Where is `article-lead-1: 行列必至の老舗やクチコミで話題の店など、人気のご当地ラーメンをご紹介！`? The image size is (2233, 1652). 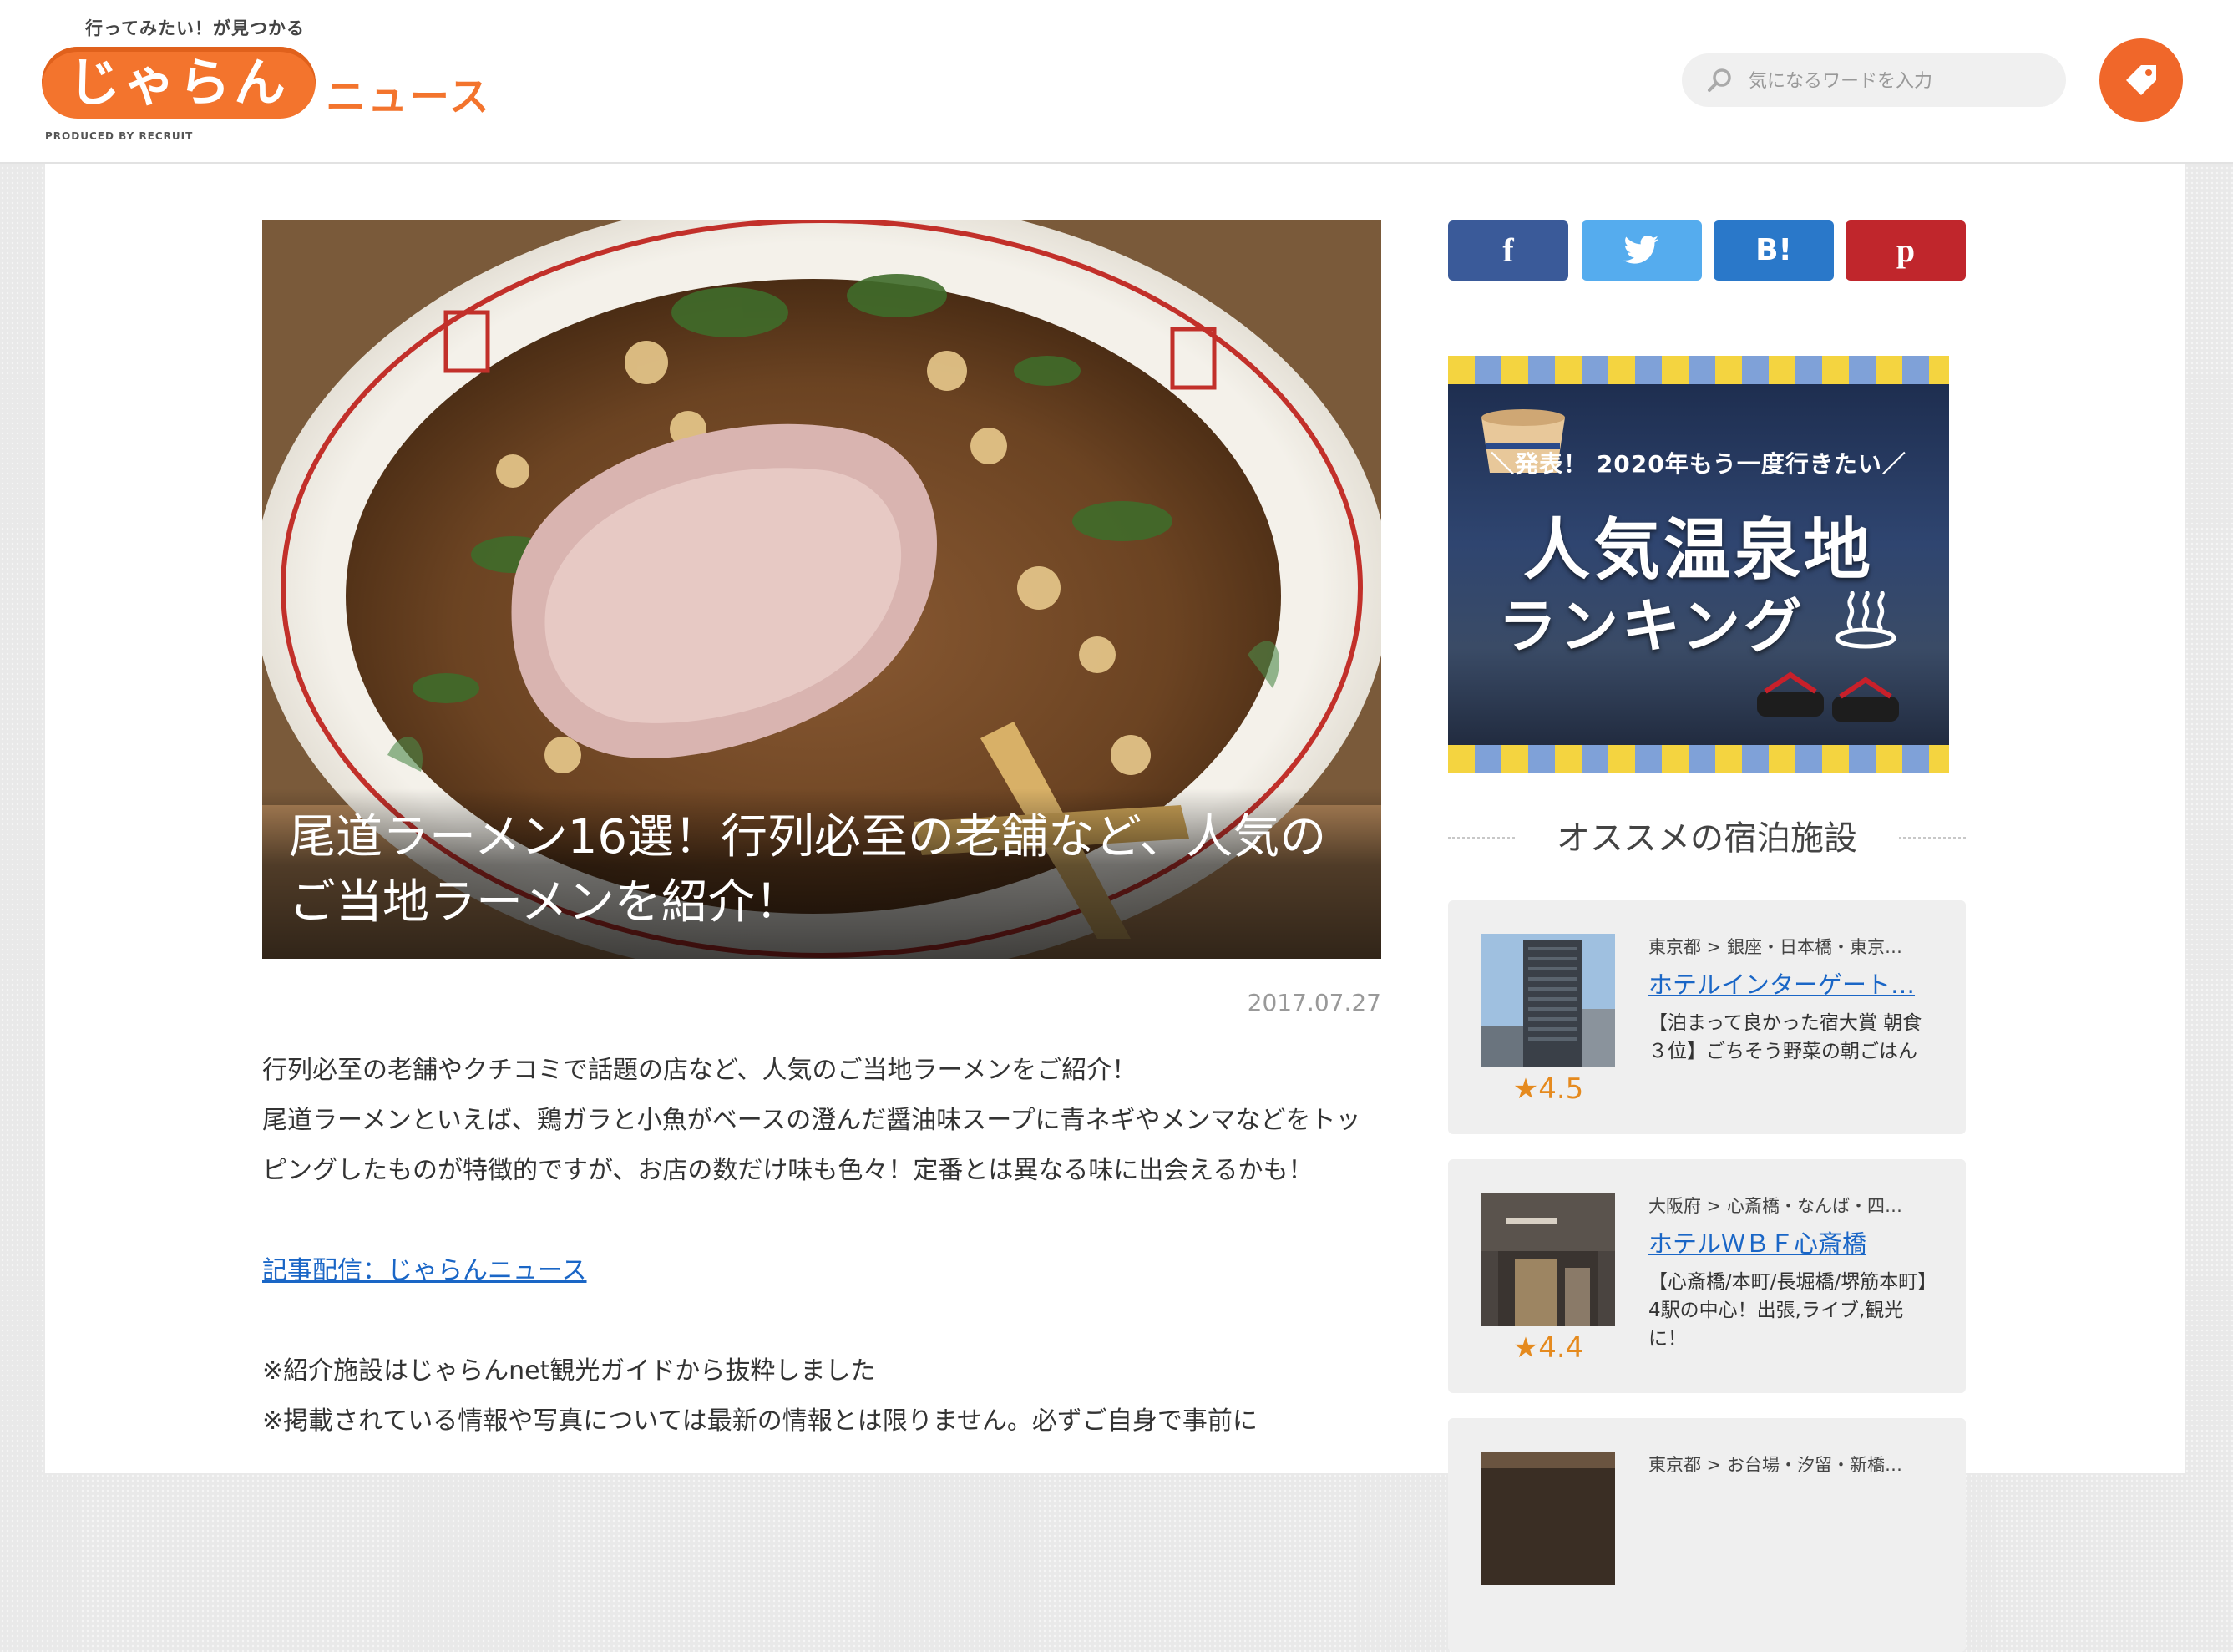 article-lead-1: 行列必至の老舗やクチコミで話題の店など、人気のご当地ラーメンをご紹介！ is located at coordinates (699, 1070).